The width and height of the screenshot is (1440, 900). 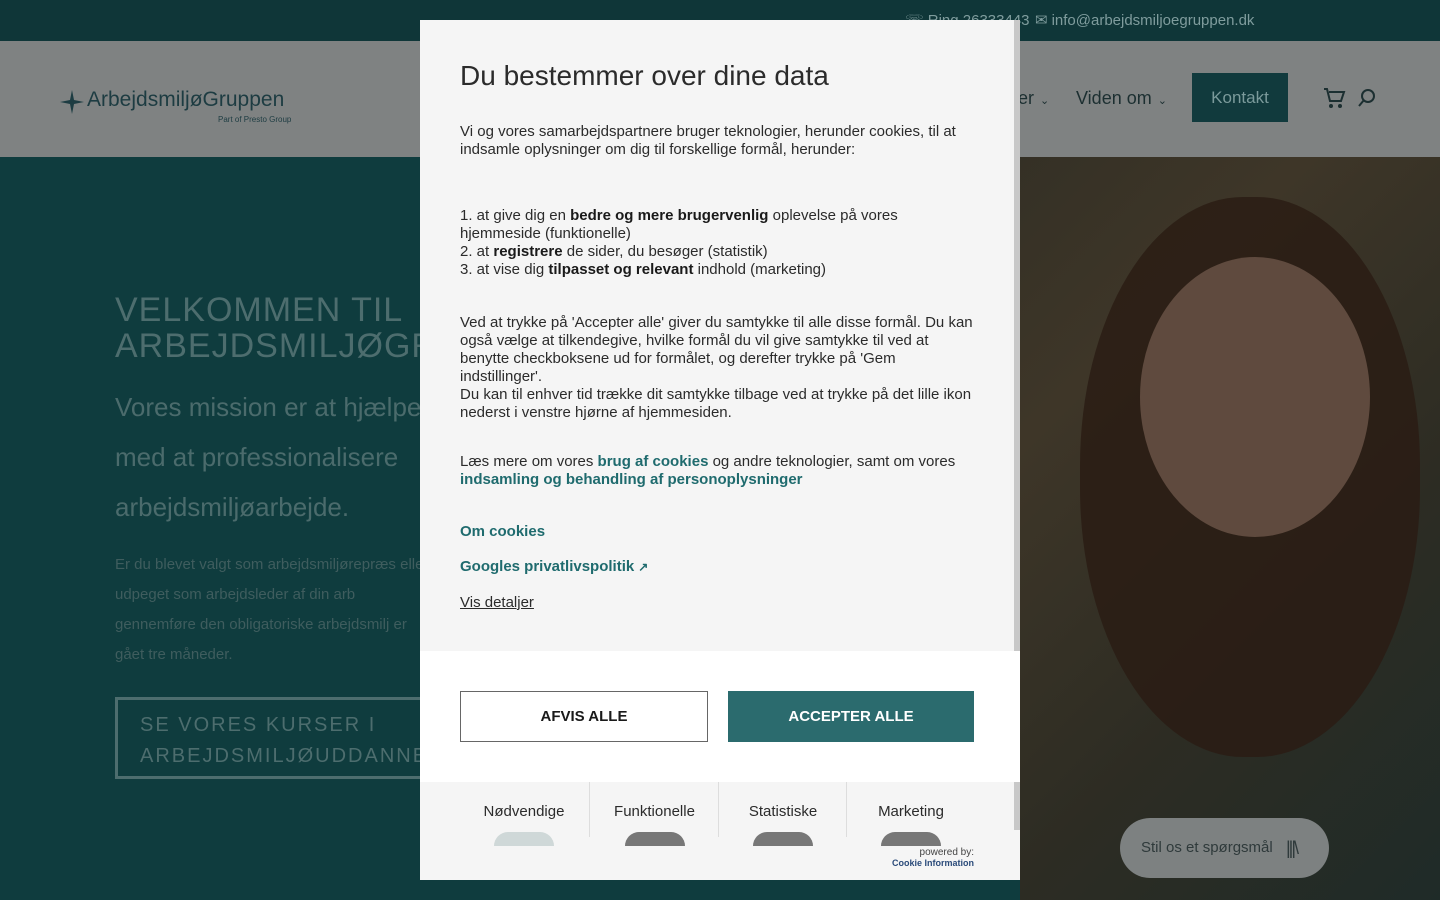 What do you see at coordinates (547, 566) in the screenshot?
I see `google-privacy-label: Googles privatlivspolitik` at bounding box center [547, 566].